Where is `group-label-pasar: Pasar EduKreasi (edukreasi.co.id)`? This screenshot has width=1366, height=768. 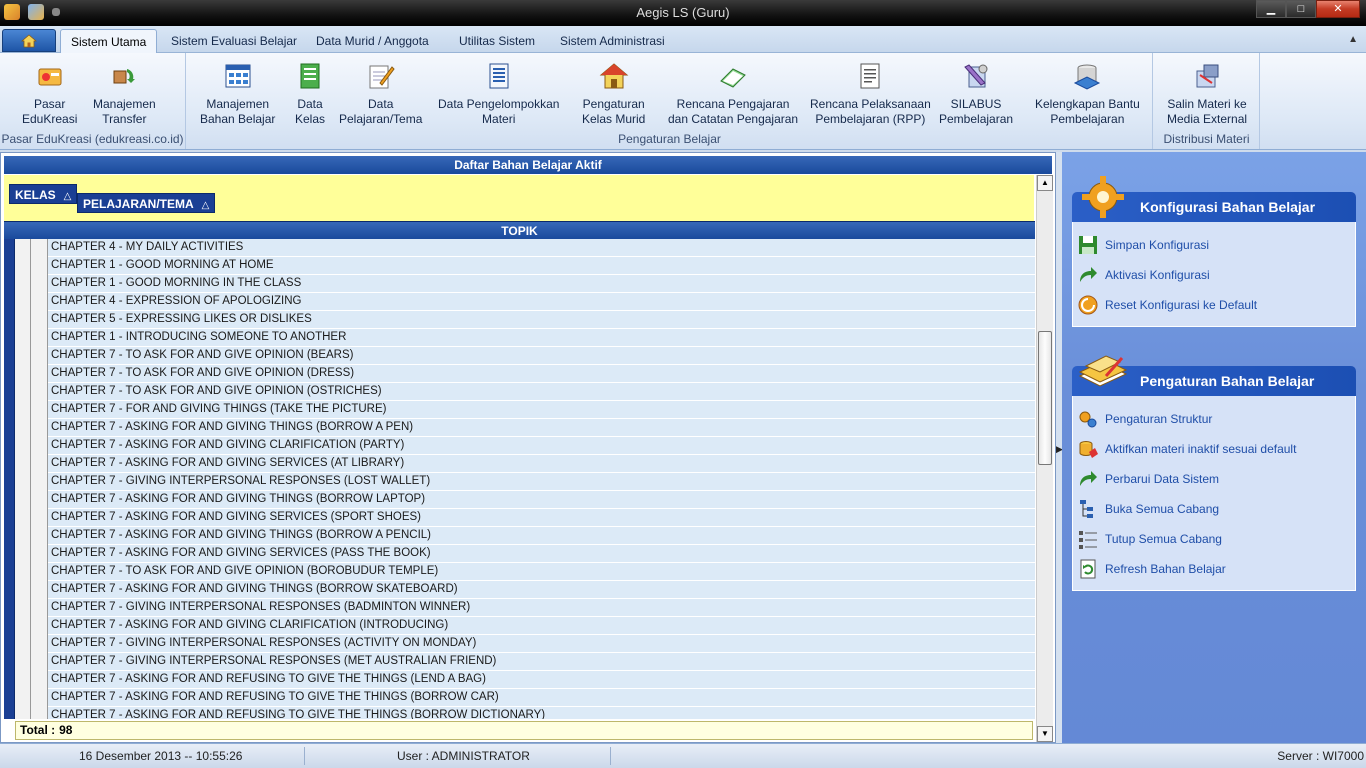 group-label-pasar: Pasar EduKreasi (edukreasi.co.id) is located at coordinates (92, 139).